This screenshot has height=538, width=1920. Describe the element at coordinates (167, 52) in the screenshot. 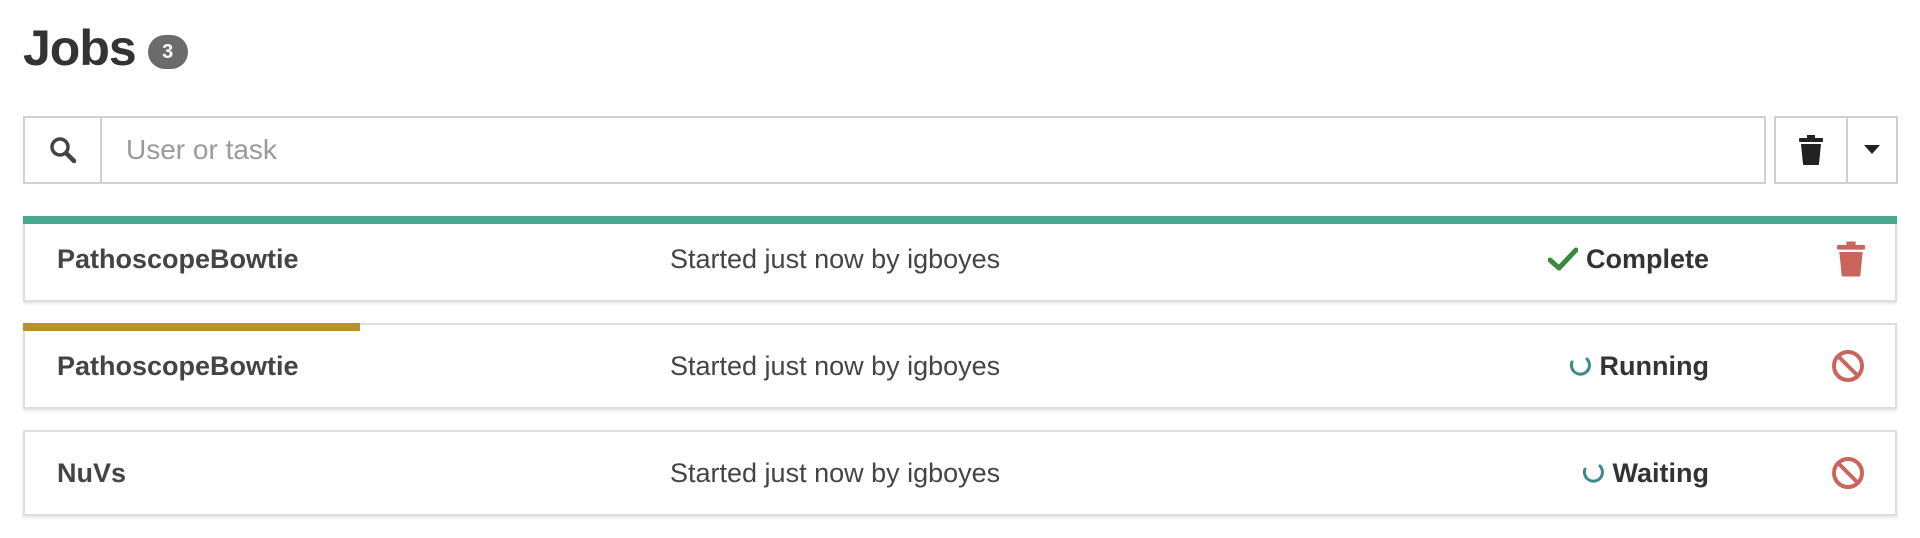

I see `job-count-badge: 3` at that location.